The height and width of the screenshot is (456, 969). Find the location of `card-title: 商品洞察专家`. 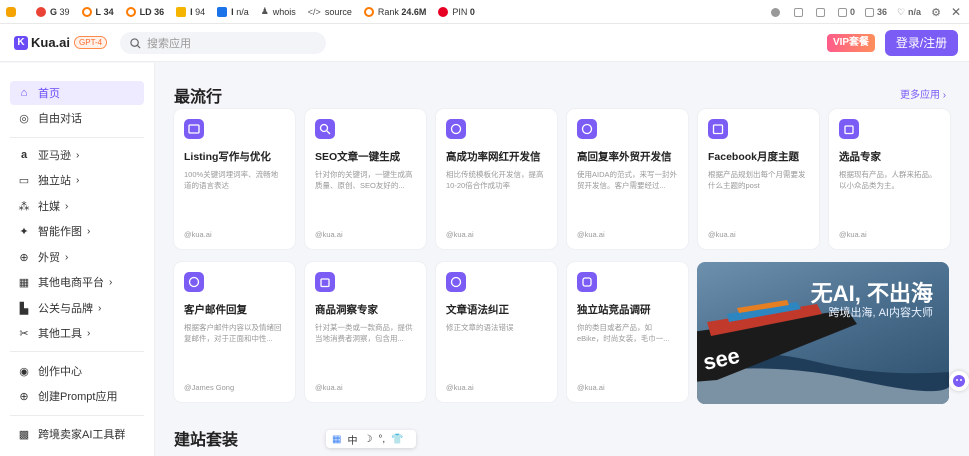

card-title: 商品洞察专家 is located at coordinates (346, 310).